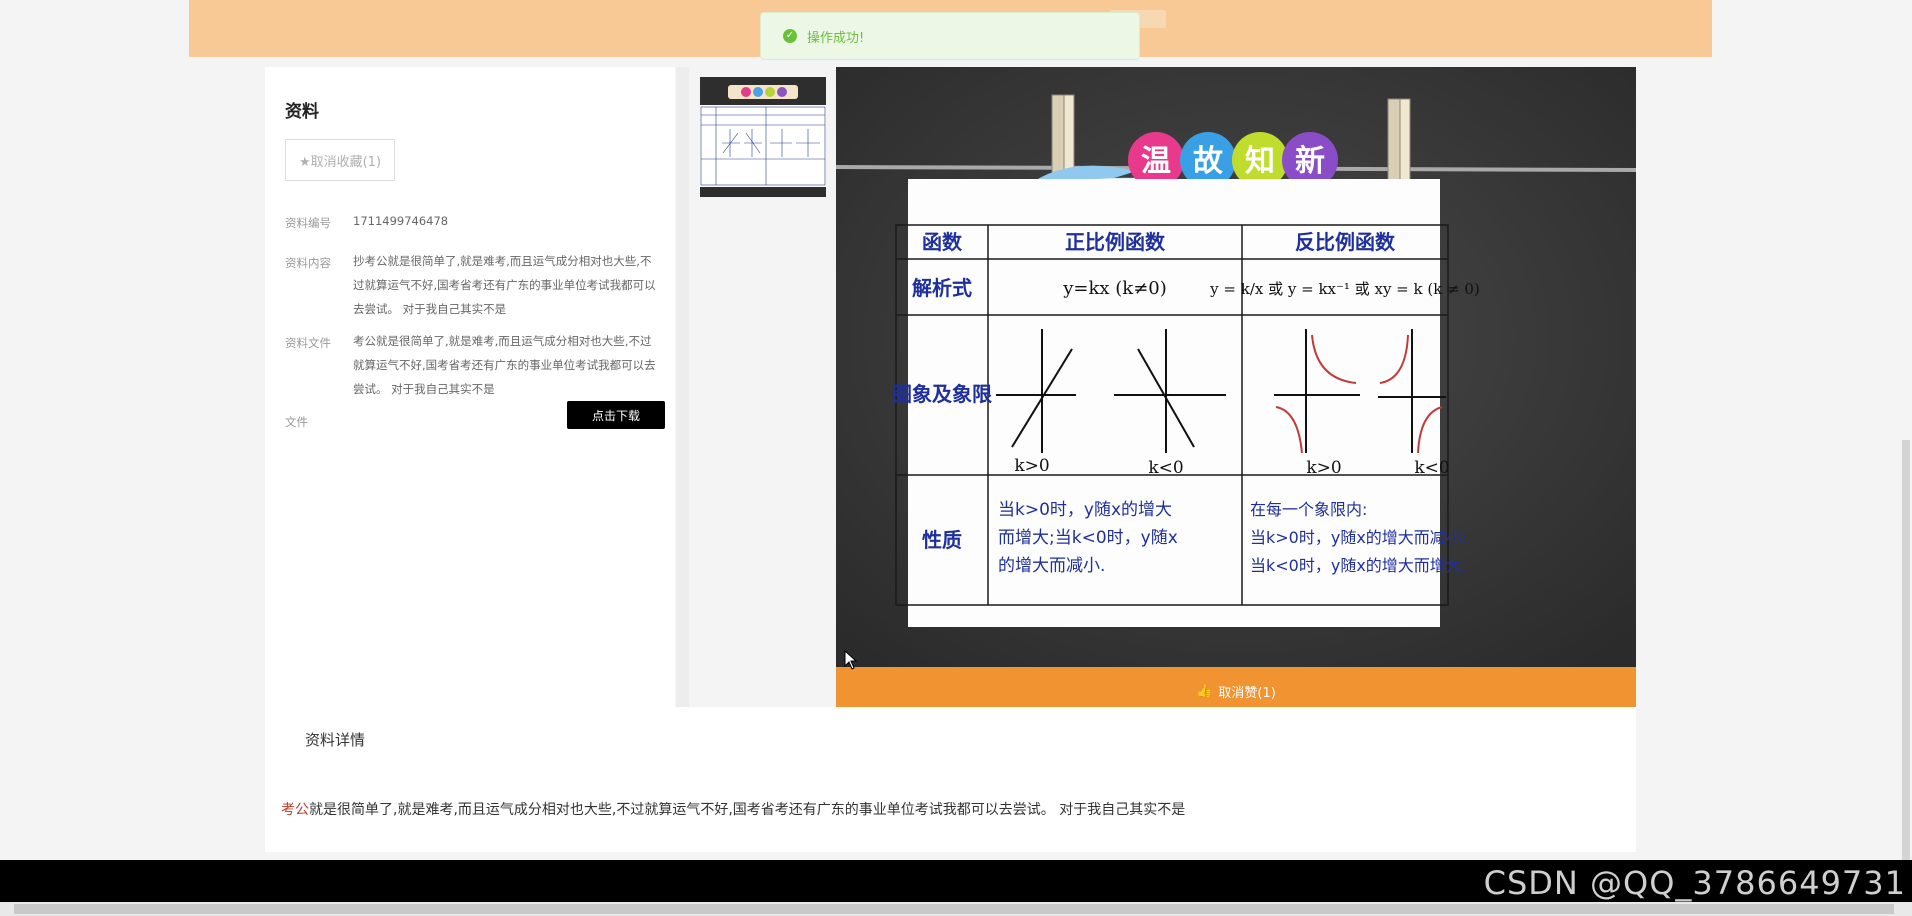 This screenshot has width=1912, height=916. I want to click on image-thumbnail, so click(763, 137).